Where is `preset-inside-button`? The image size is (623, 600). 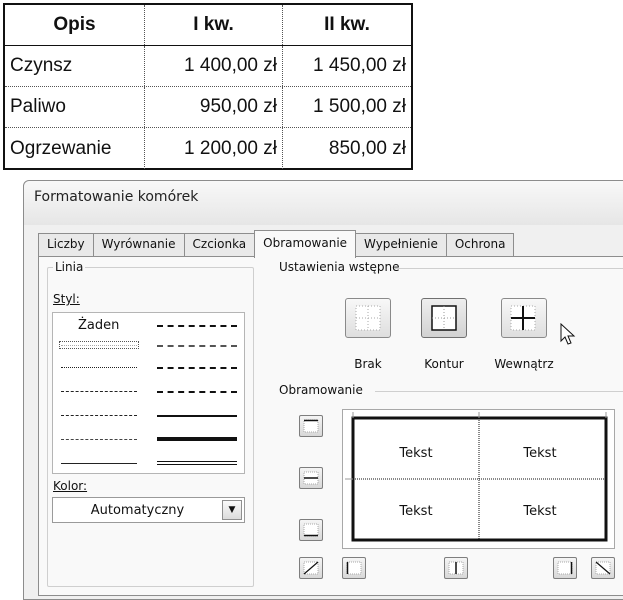 preset-inside-button is located at coordinates (524, 318).